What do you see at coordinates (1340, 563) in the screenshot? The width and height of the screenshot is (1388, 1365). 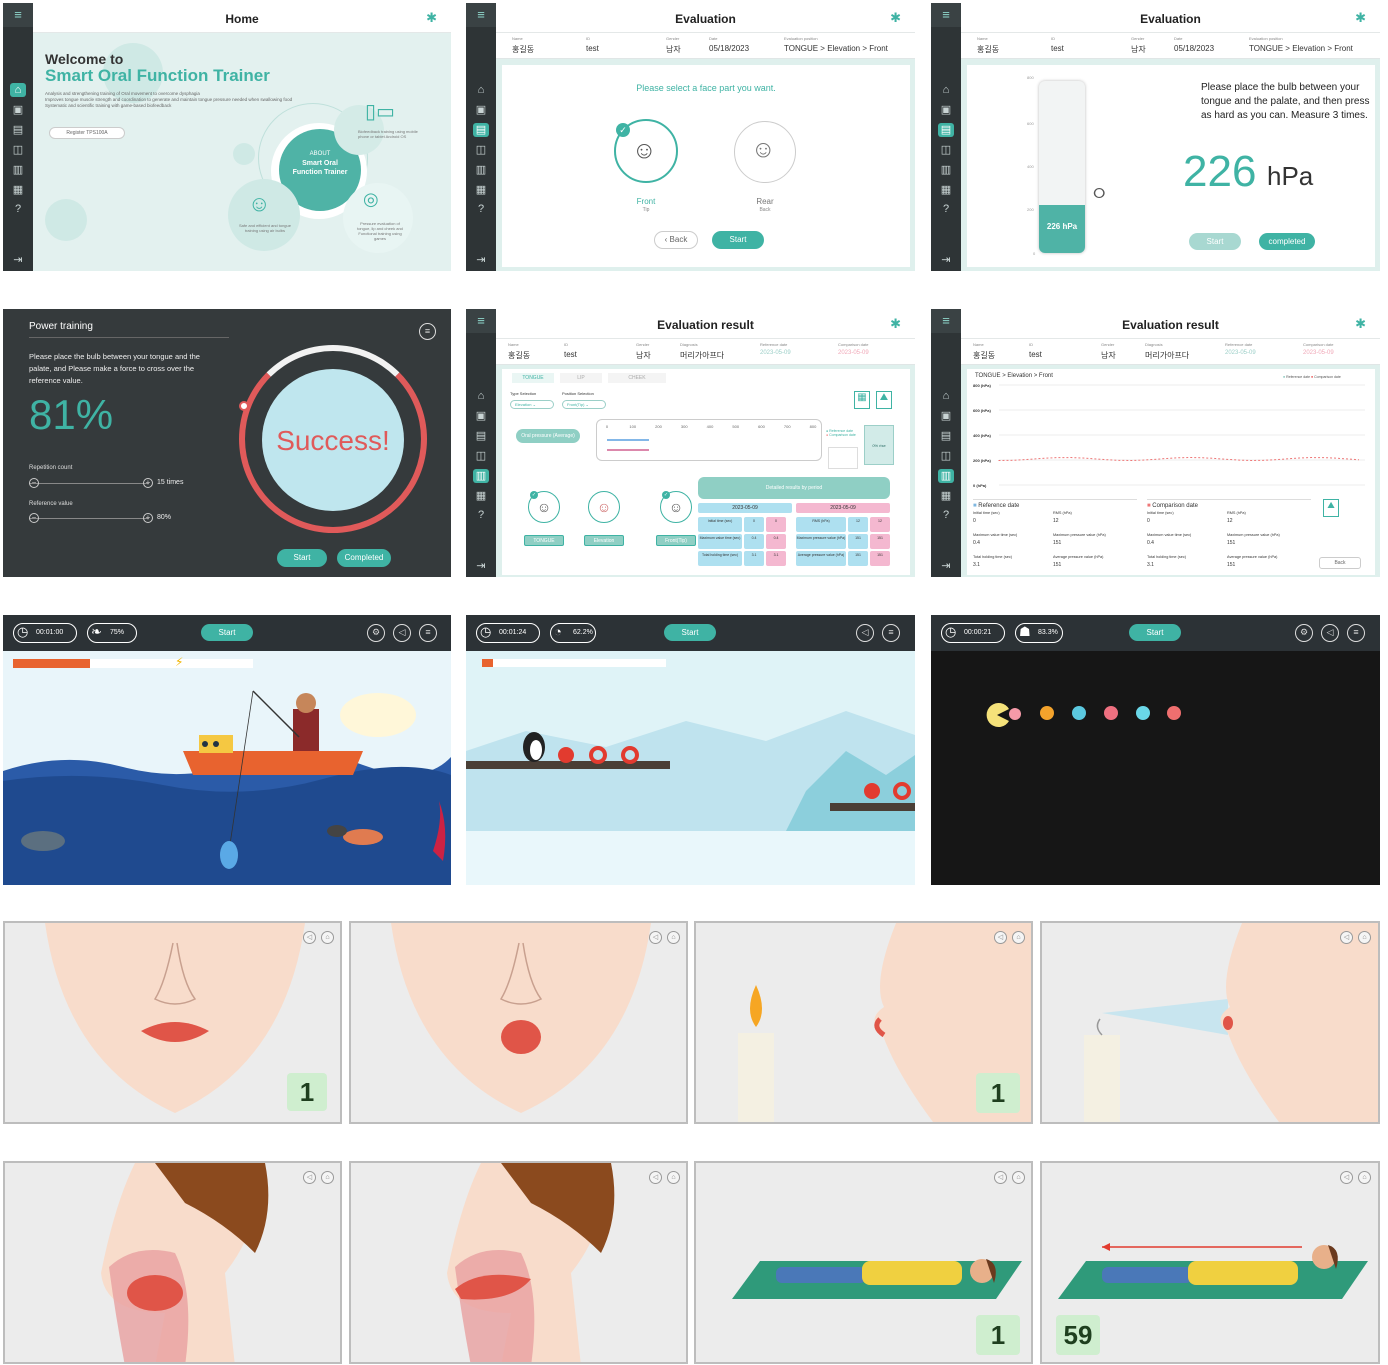 I see `back-button: Back` at bounding box center [1340, 563].